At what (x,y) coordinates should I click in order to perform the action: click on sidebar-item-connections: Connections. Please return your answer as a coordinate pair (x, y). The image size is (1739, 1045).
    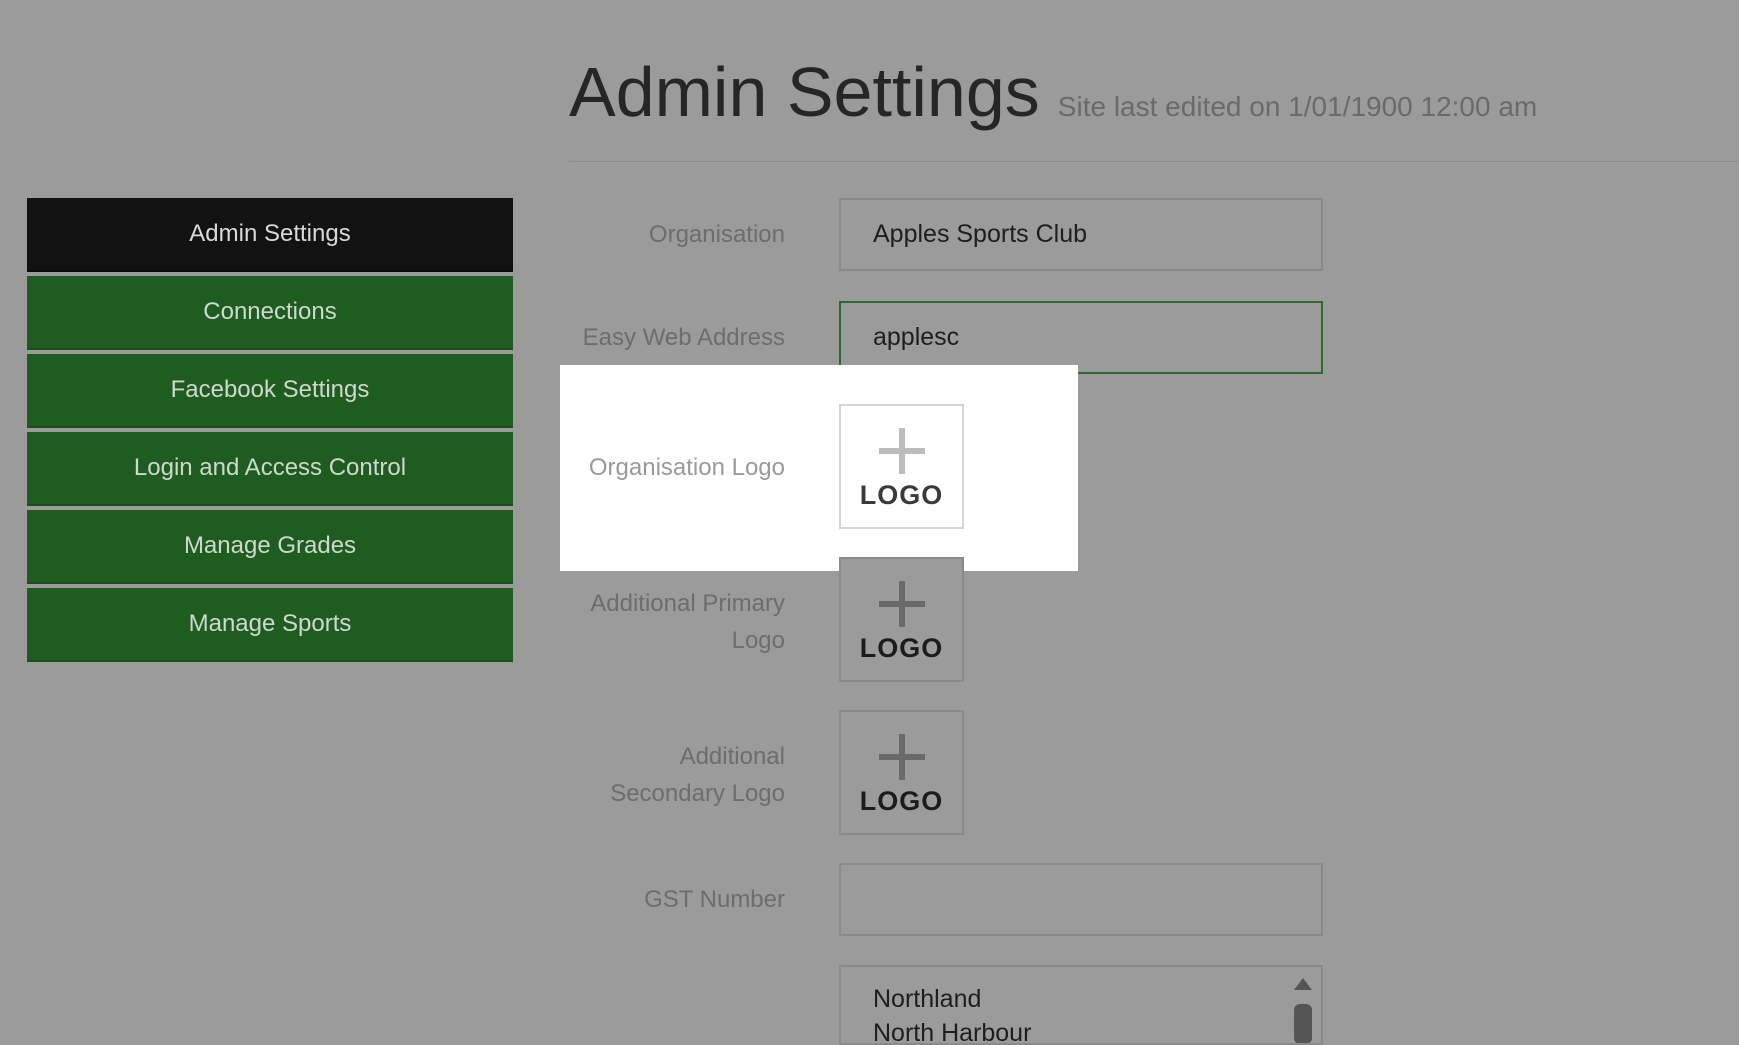
    Looking at the image, I should click on (270, 313).